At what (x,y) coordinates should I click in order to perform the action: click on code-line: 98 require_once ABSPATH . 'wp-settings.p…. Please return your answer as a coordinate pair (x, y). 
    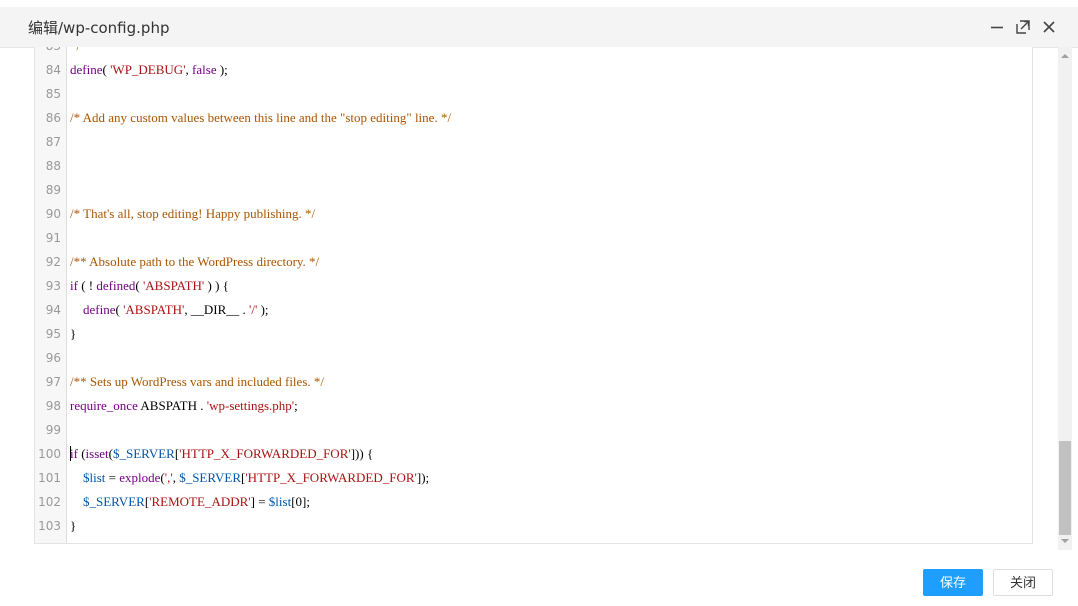
    Looking at the image, I should click on (533, 406).